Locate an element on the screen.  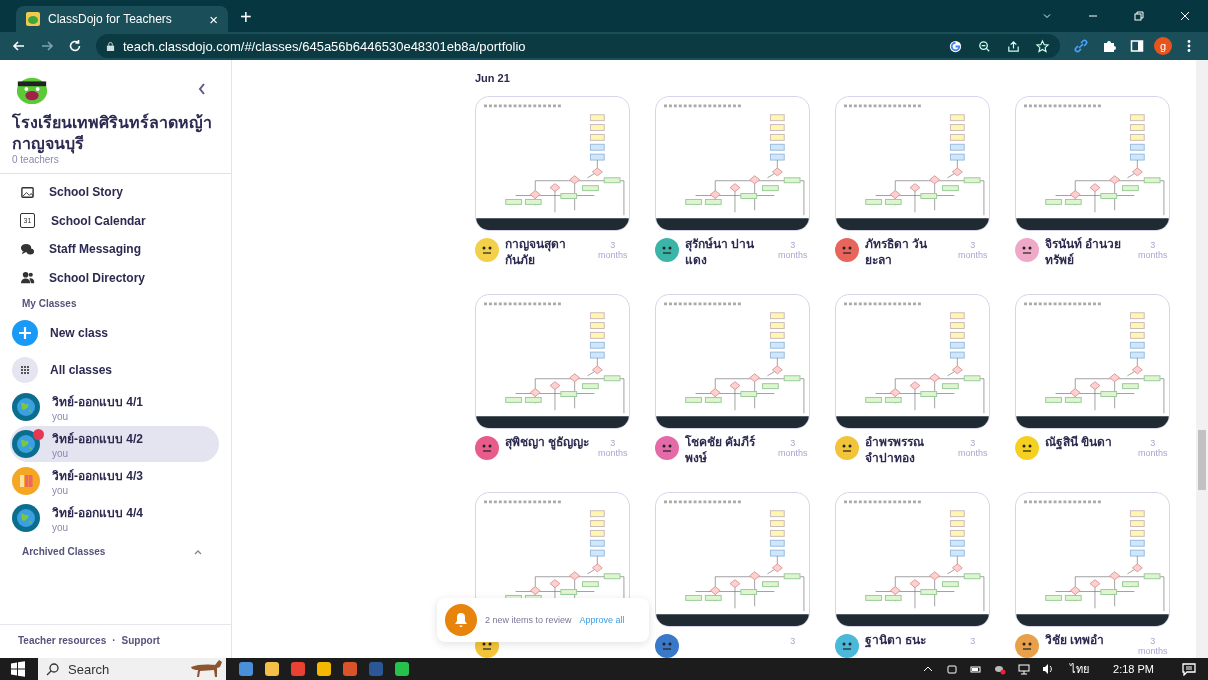
teacher-count: 0 teachers is located at coordinates (36, 159).